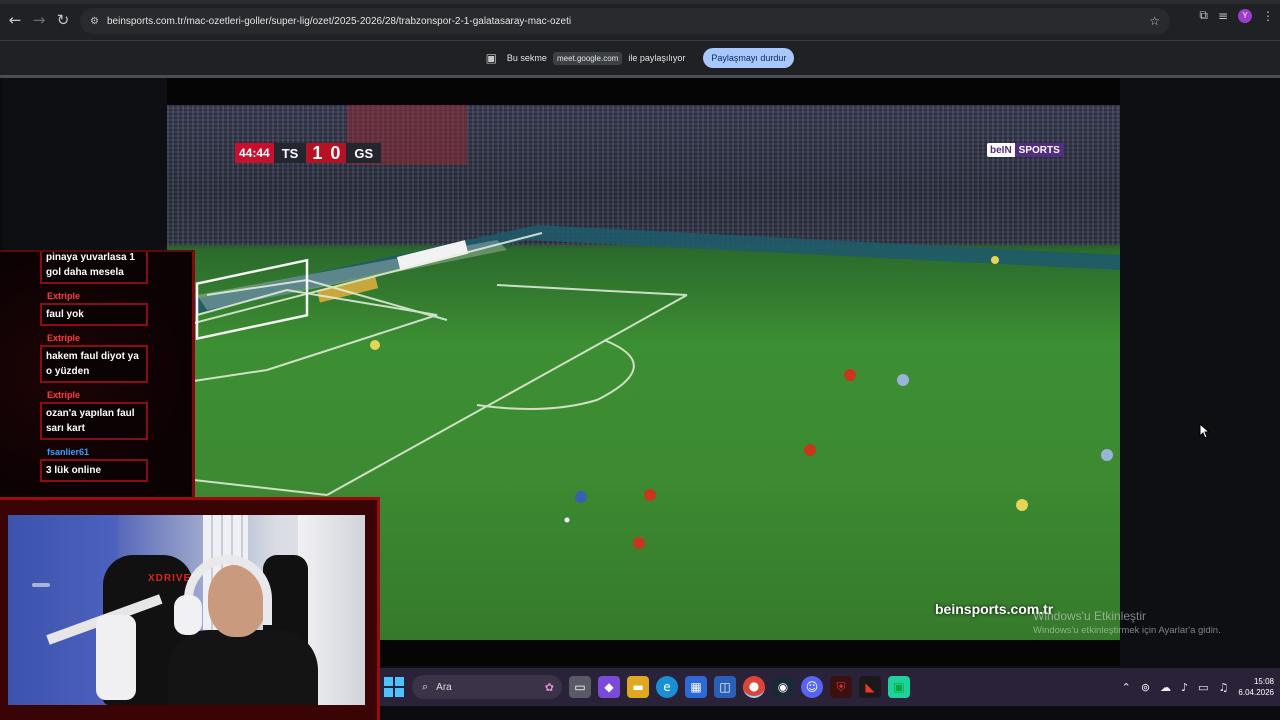  I want to click on door-handle, so click(41, 585).